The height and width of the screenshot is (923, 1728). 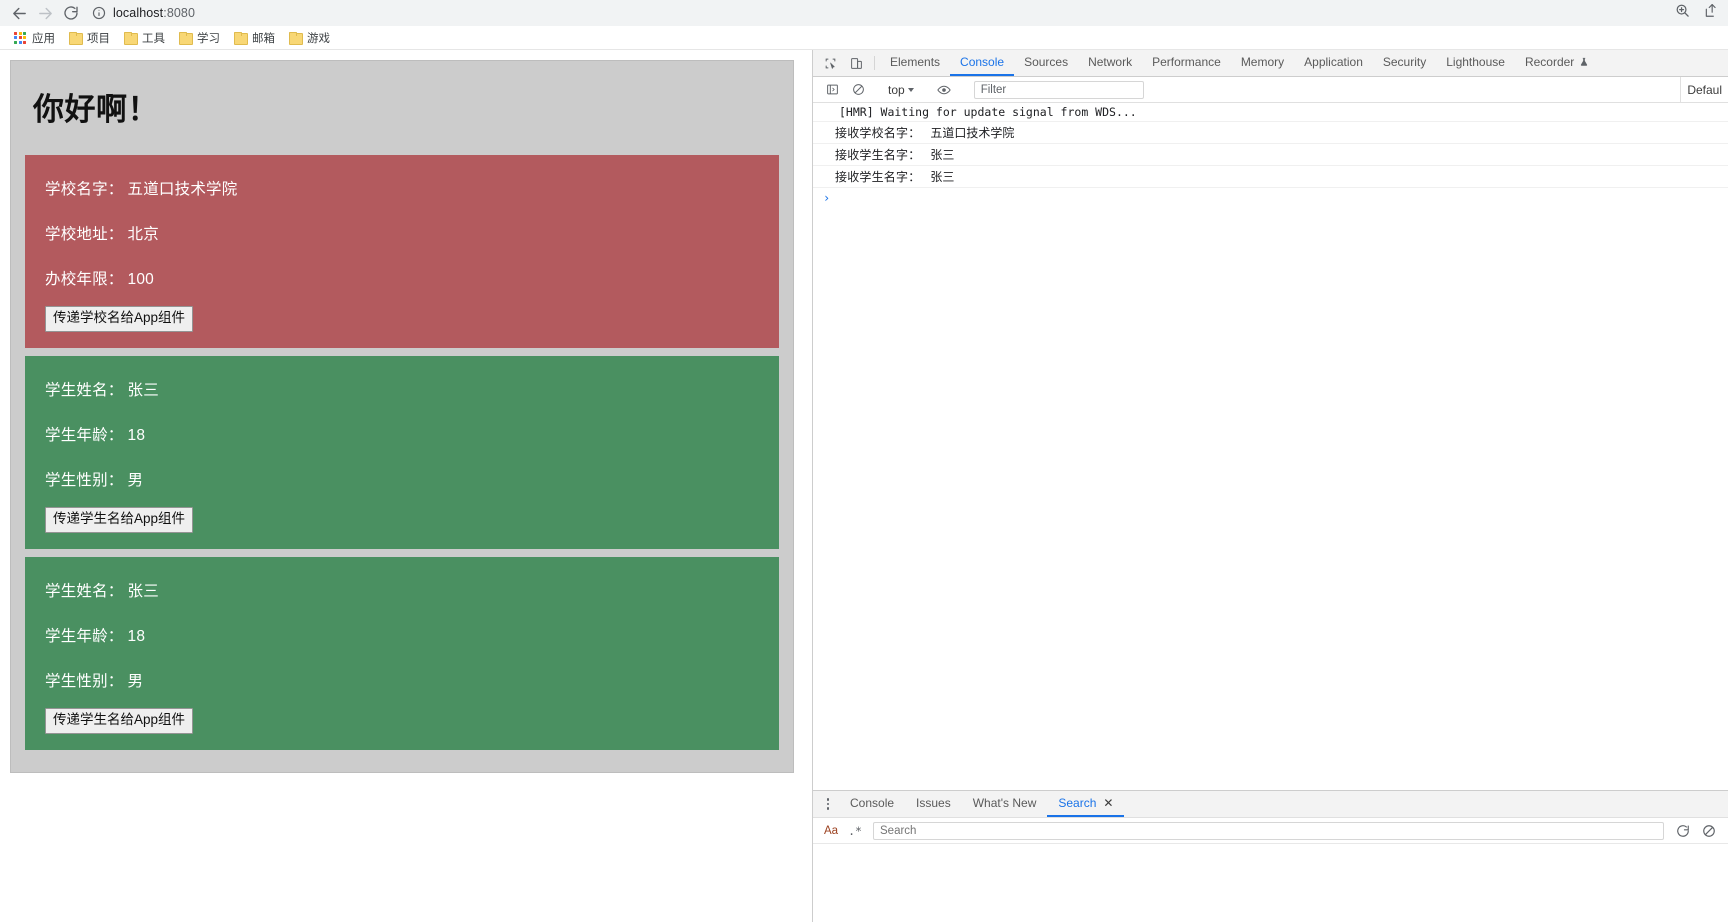 I want to click on drawer-tab-console: Console, so click(x=872, y=804).